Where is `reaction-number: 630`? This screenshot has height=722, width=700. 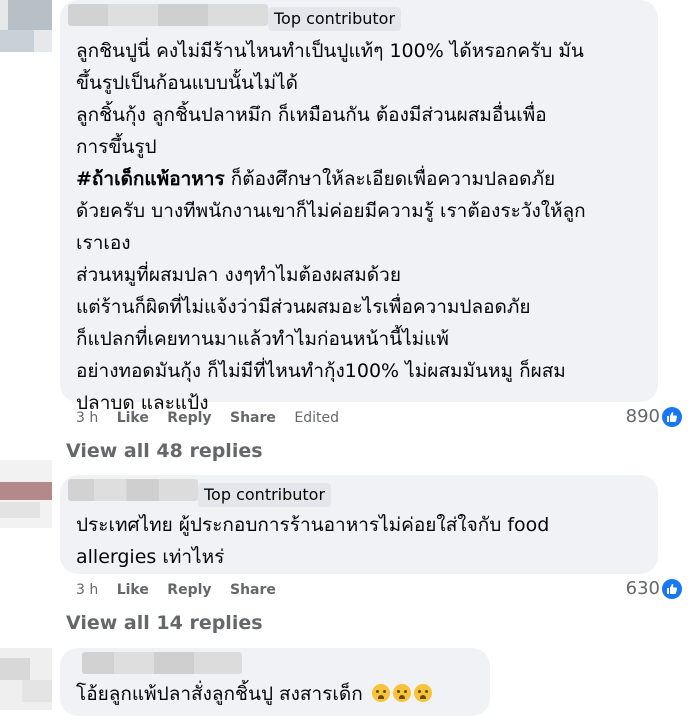
reaction-number: 630 is located at coordinates (642, 588).